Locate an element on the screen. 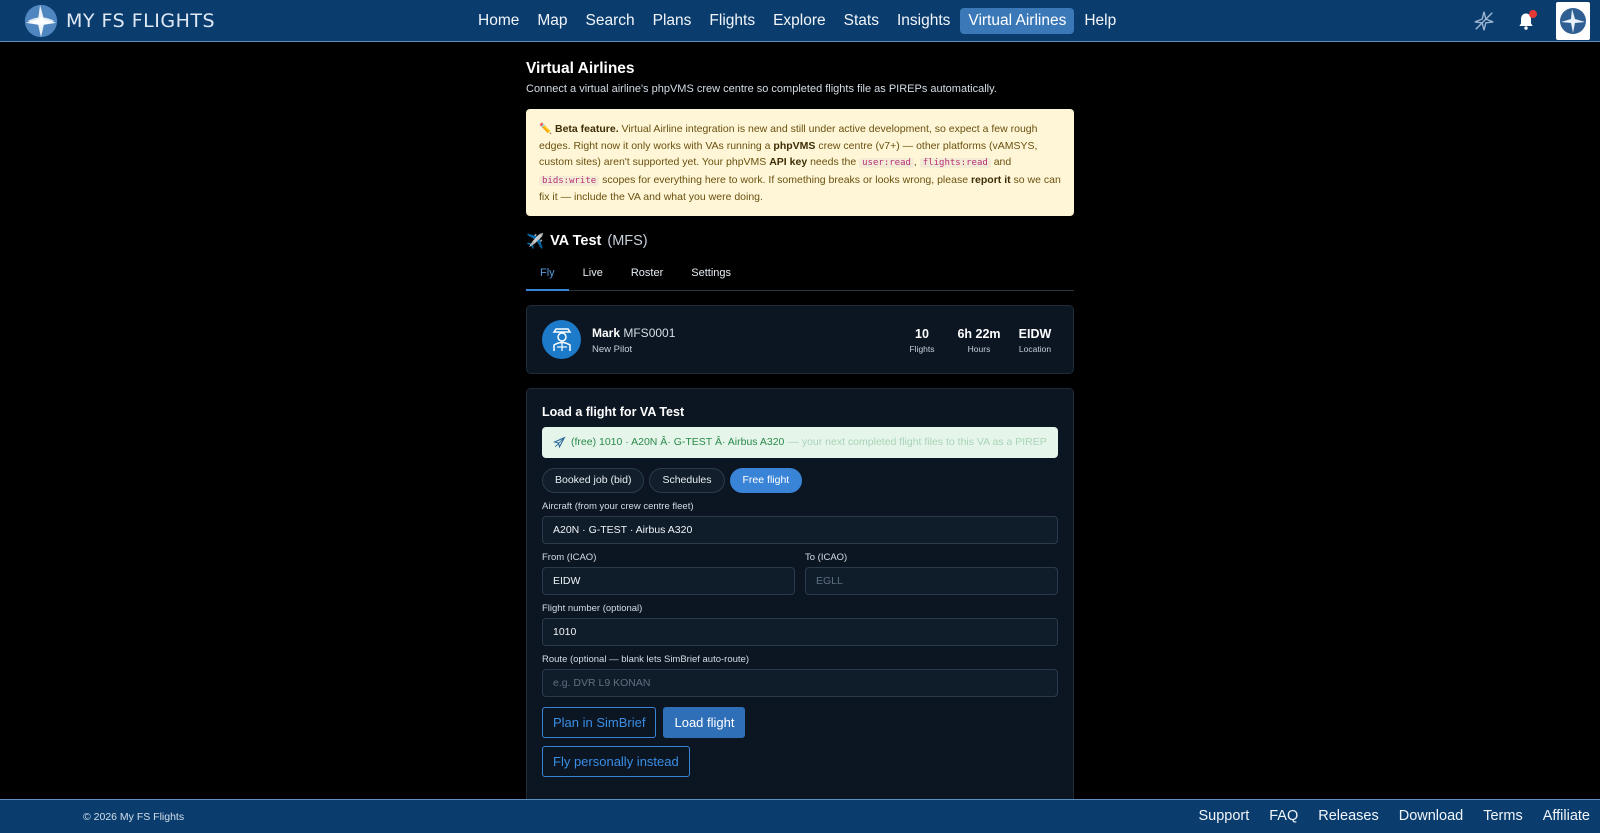  notification-badge is located at coordinates (1533, 14).